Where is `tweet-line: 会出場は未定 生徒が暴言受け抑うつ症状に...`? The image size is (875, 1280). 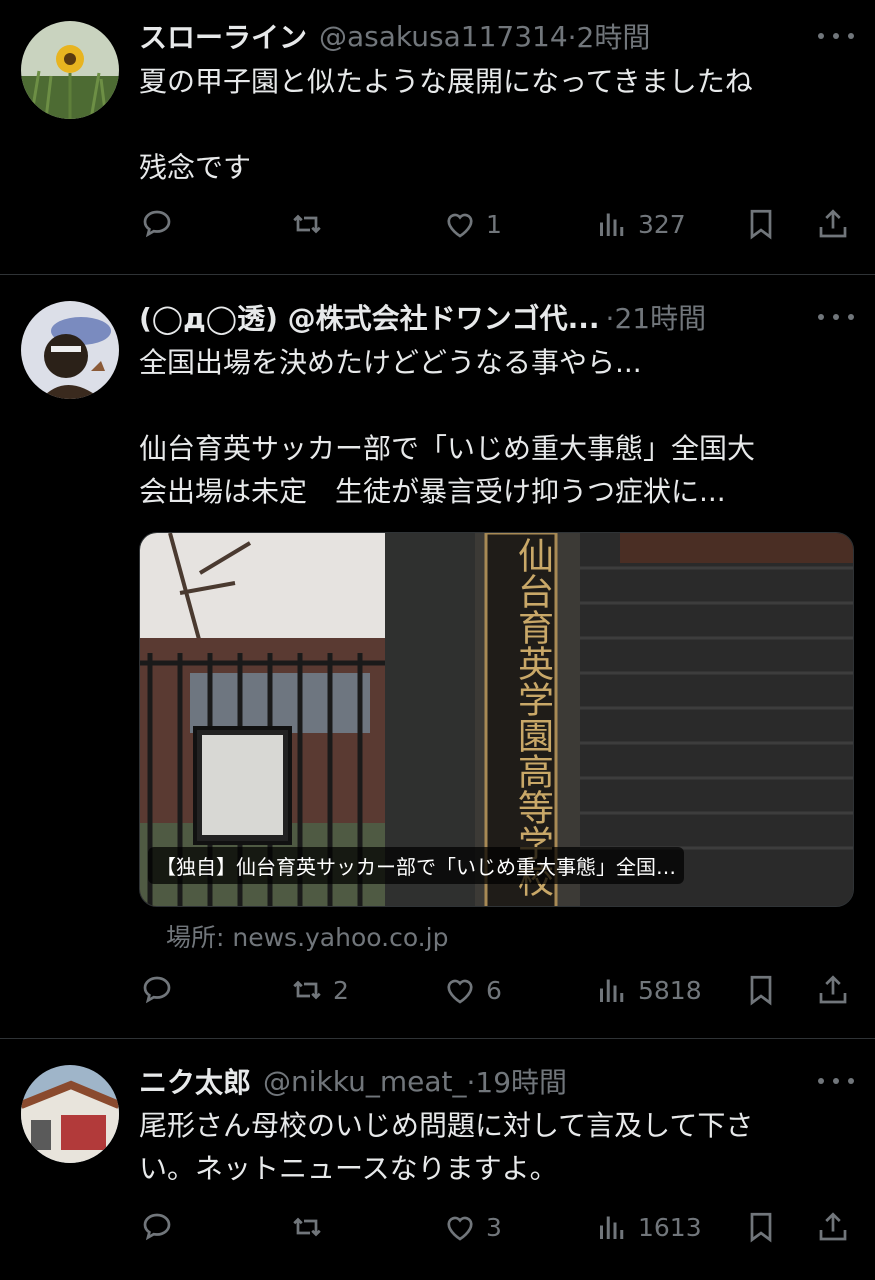
tweet-line: 会出場は未定 生徒が暴言受け抑うつ症状に... is located at coordinates (432, 491).